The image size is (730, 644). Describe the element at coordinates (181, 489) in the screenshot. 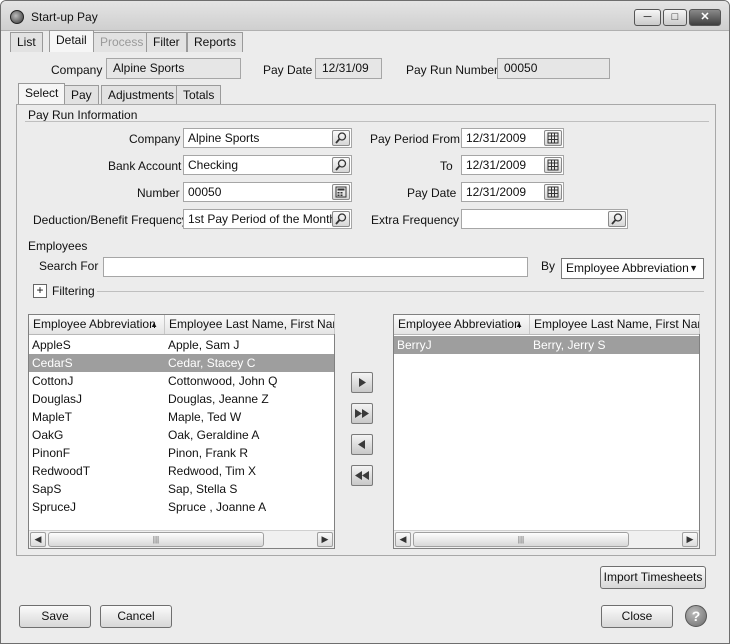

I see `table-row: SapS Sap, Stella S` at that location.